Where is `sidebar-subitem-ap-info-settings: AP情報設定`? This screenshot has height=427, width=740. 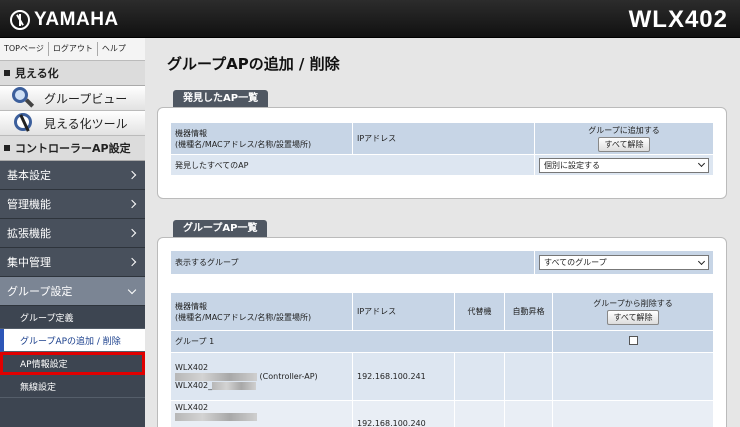
sidebar-subitem-ap-info-settings: AP情報設定 is located at coordinates (72, 363).